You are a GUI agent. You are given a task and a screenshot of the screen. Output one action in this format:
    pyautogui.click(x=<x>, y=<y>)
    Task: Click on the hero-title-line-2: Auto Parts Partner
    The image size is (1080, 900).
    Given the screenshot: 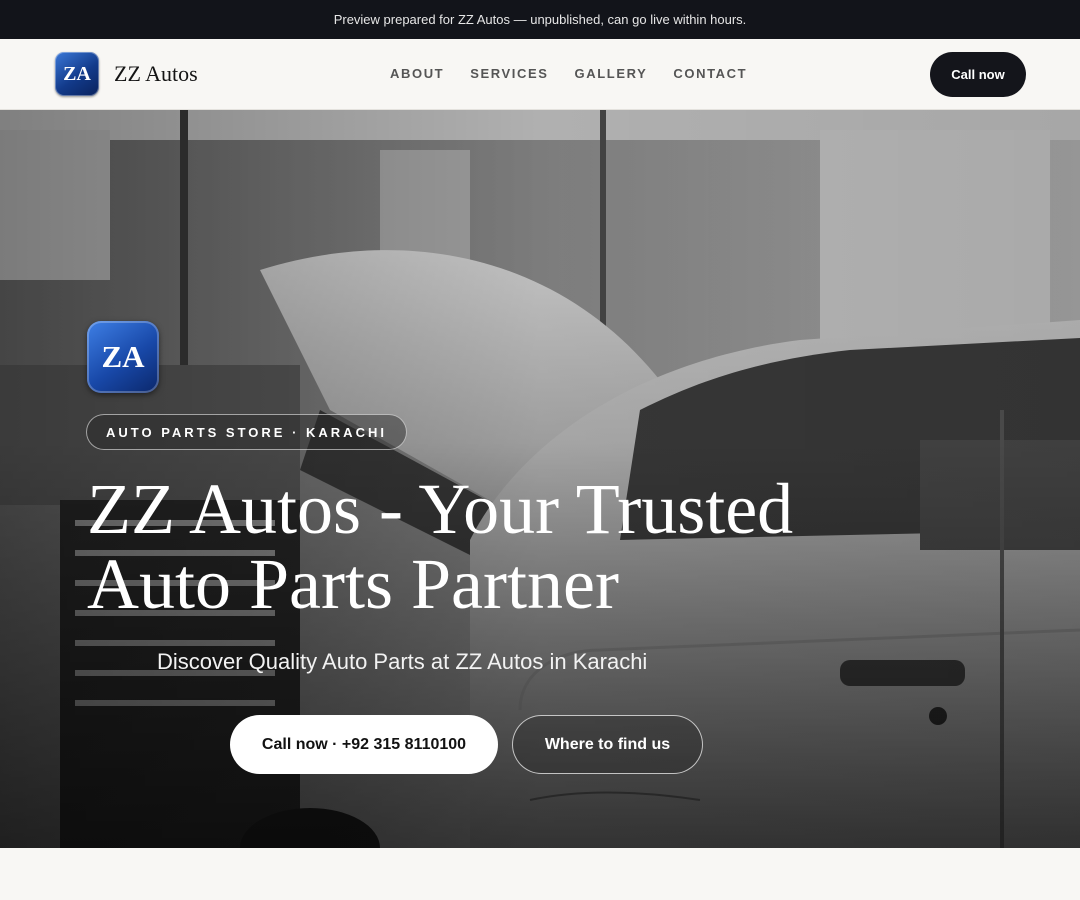 What is the action you would take?
    pyautogui.click(x=353, y=584)
    